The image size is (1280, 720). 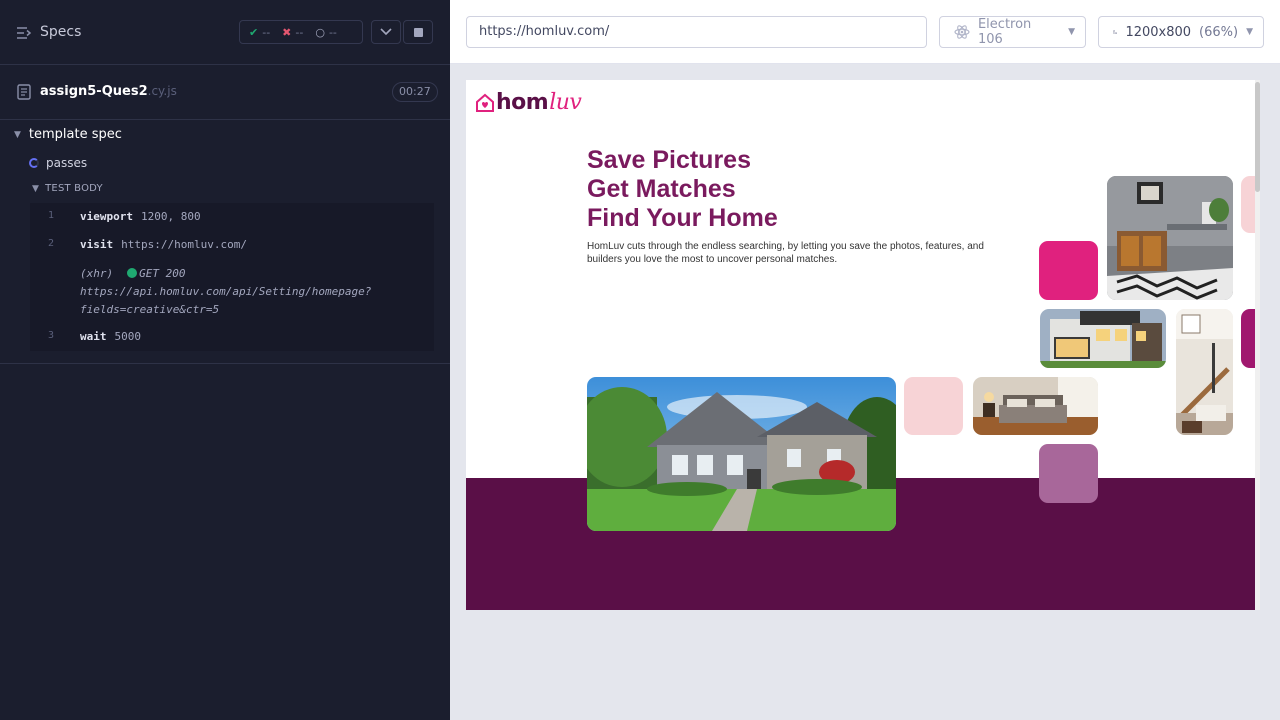 What do you see at coordinates (128, 336) in the screenshot?
I see `command-arg: 5000` at bounding box center [128, 336].